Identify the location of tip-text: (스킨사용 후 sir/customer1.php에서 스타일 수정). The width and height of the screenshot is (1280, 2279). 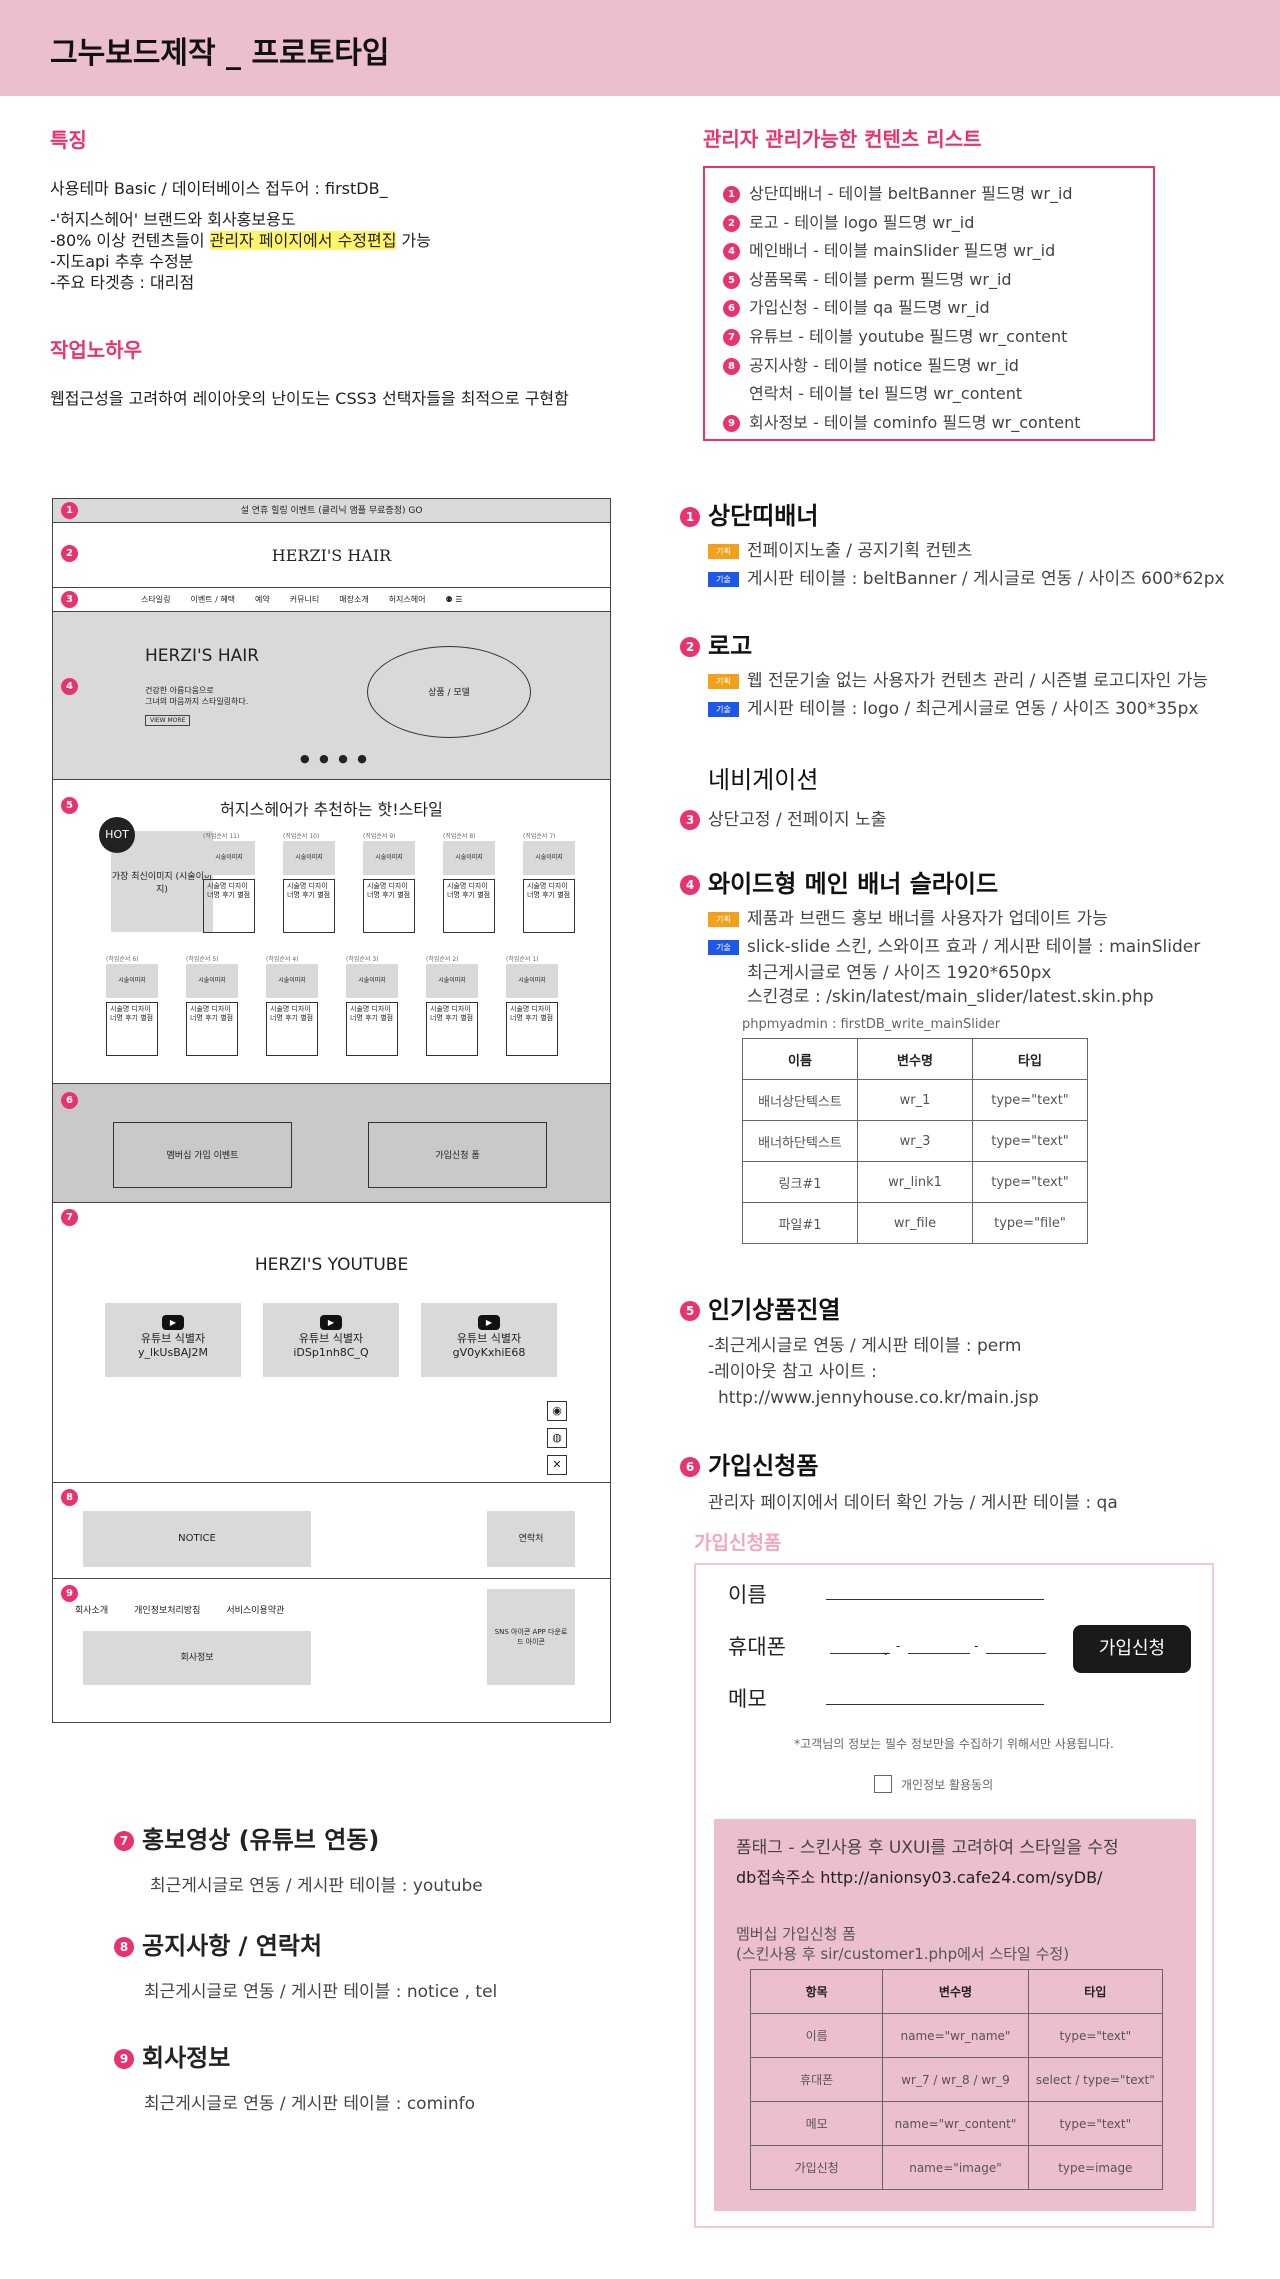
(903, 1954).